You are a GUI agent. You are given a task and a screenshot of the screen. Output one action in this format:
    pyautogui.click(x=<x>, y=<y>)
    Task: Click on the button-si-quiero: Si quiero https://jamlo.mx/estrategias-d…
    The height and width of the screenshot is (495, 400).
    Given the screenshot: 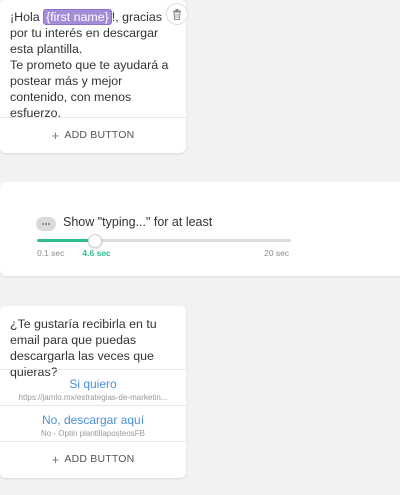 What is the action you would take?
    pyautogui.click(x=93, y=389)
    